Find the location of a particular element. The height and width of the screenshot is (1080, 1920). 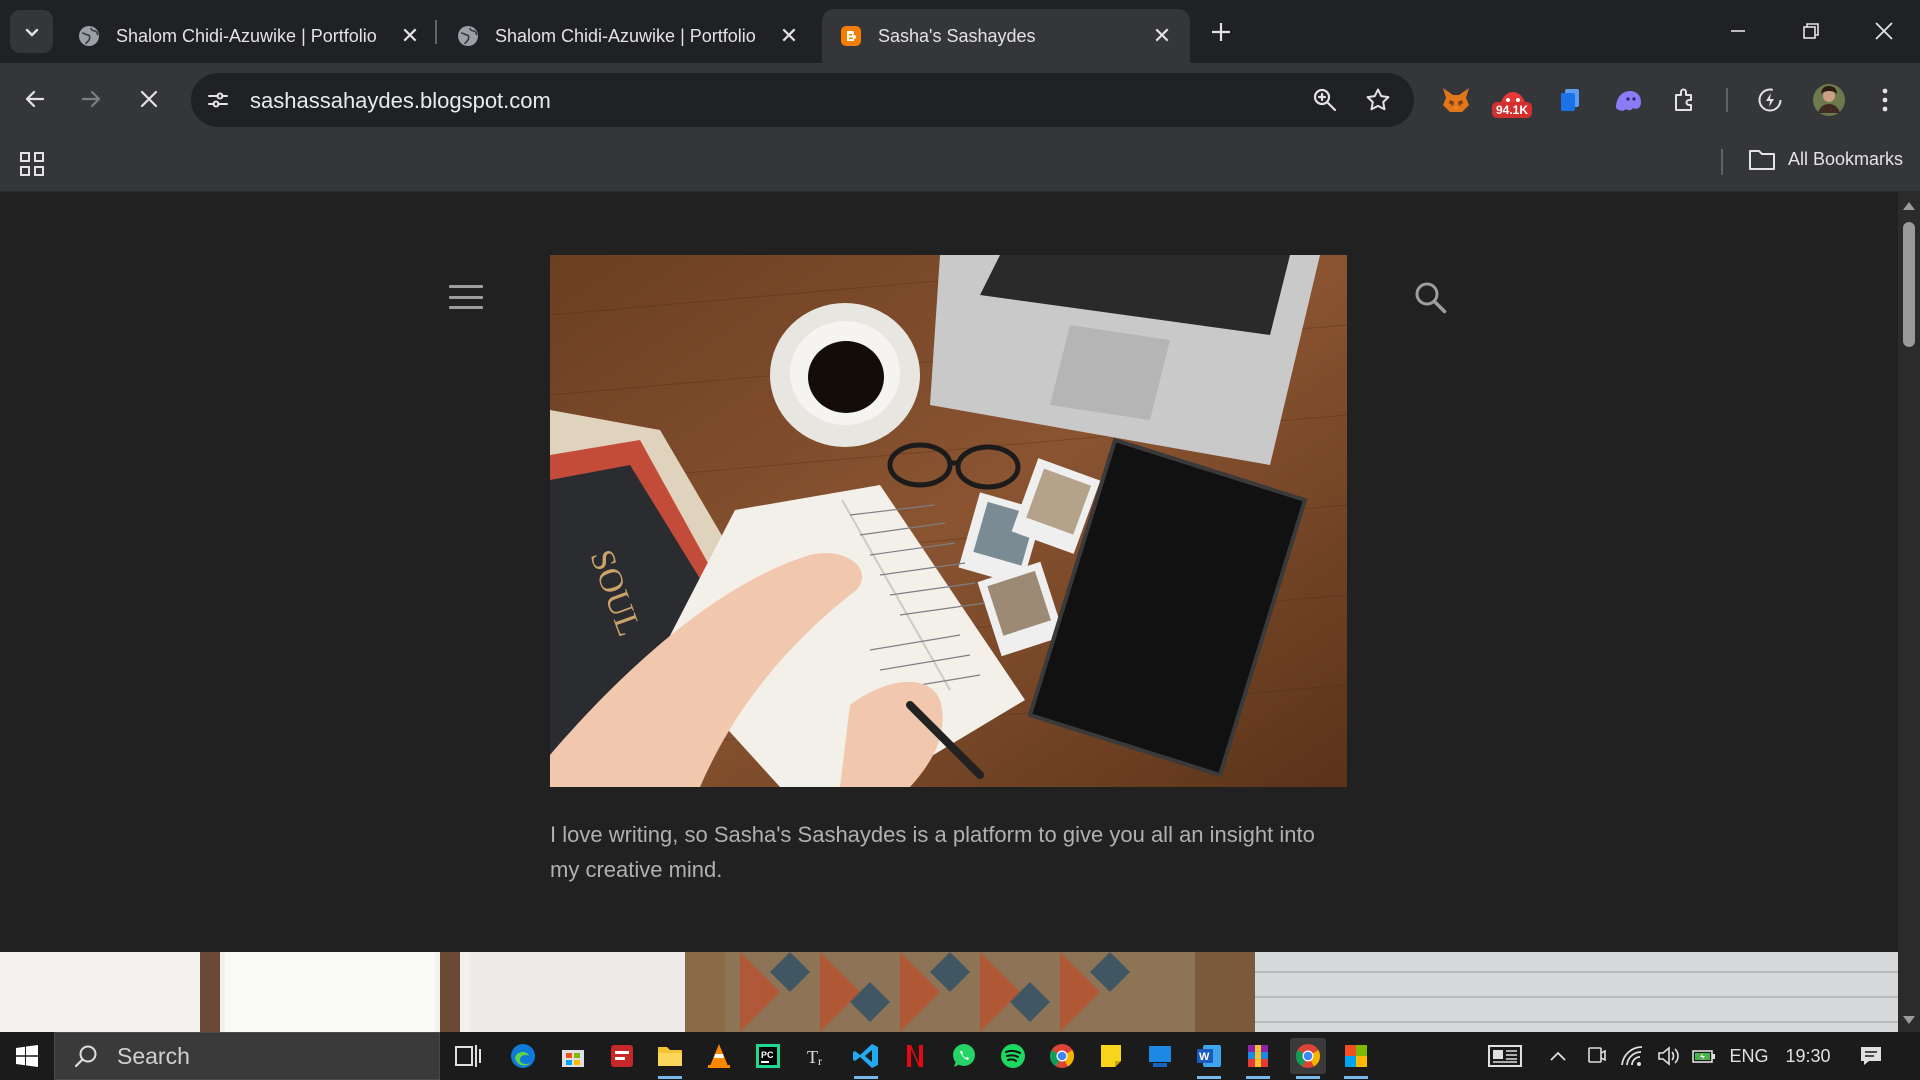

tab-search-button is located at coordinates (31, 31).